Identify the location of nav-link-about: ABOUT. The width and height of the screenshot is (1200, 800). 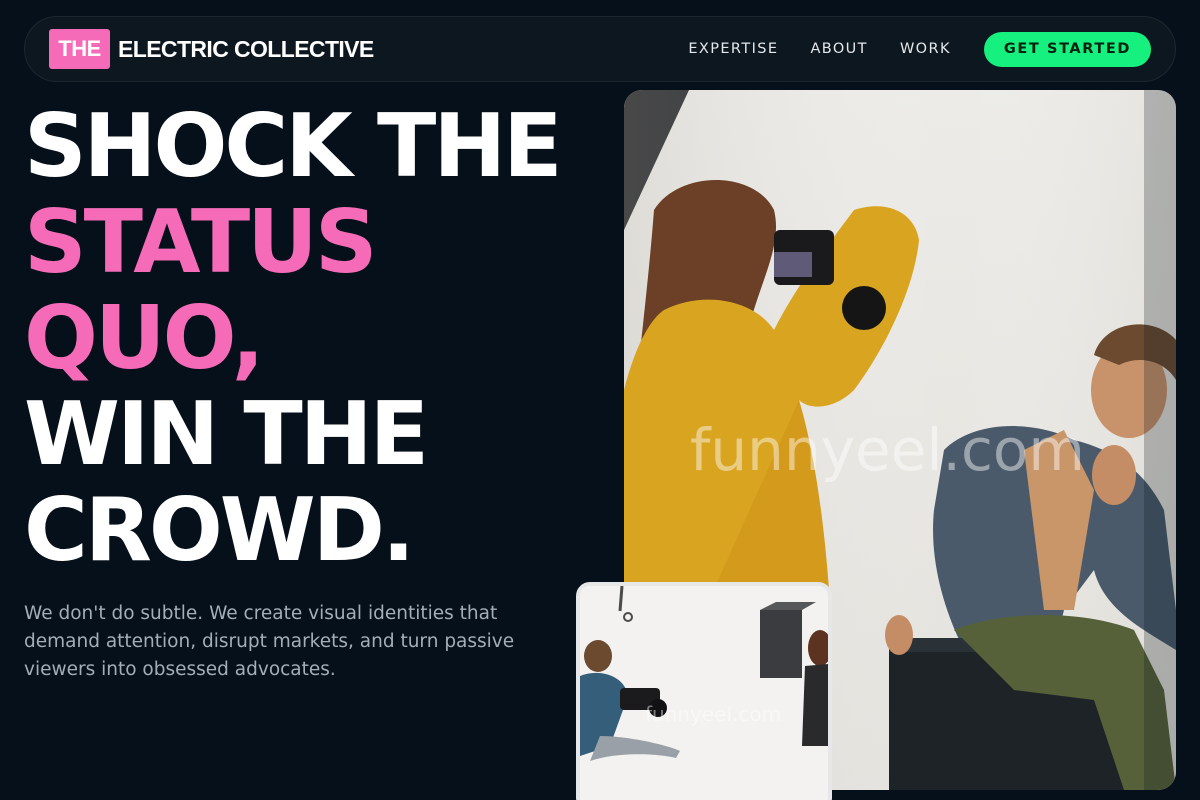
(839, 49).